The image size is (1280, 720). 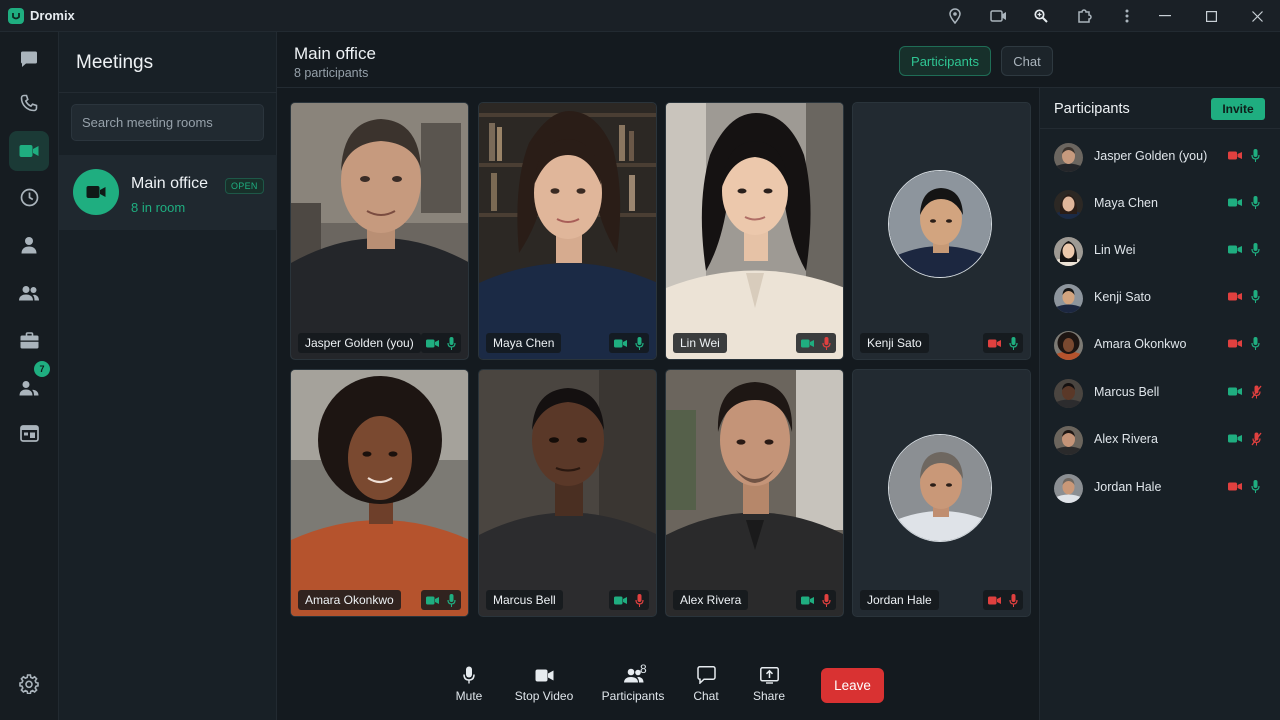 What do you see at coordinates (29, 433) in the screenshot?
I see `rail-item-calendar` at bounding box center [29, 433].